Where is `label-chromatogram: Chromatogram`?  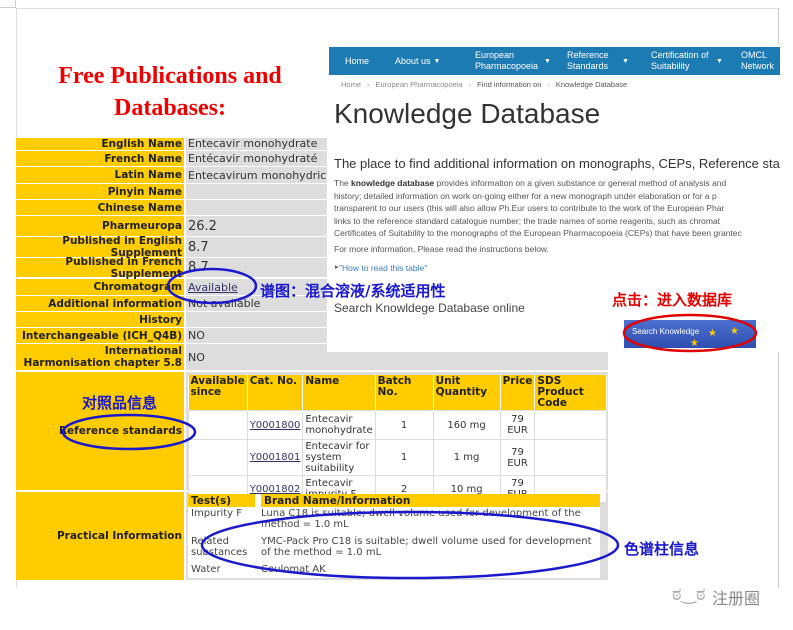
label-chromatogram: Chromatogram is located at coordinates (100, 287).